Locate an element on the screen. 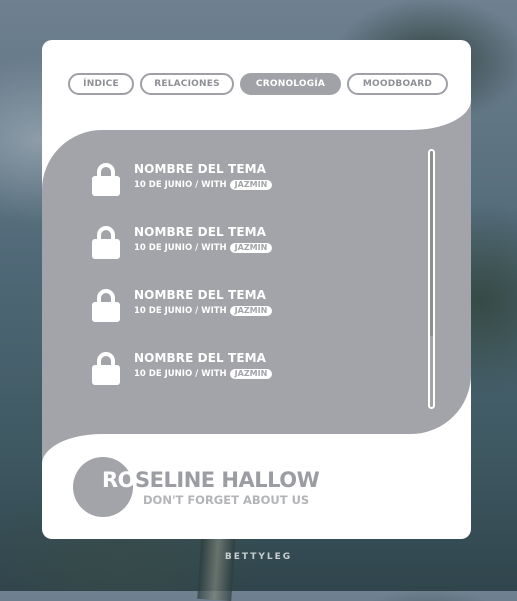 This screenshot has height=601, width=517. tab-relaciones: RELACIONES is located at coordinates (187, 84).